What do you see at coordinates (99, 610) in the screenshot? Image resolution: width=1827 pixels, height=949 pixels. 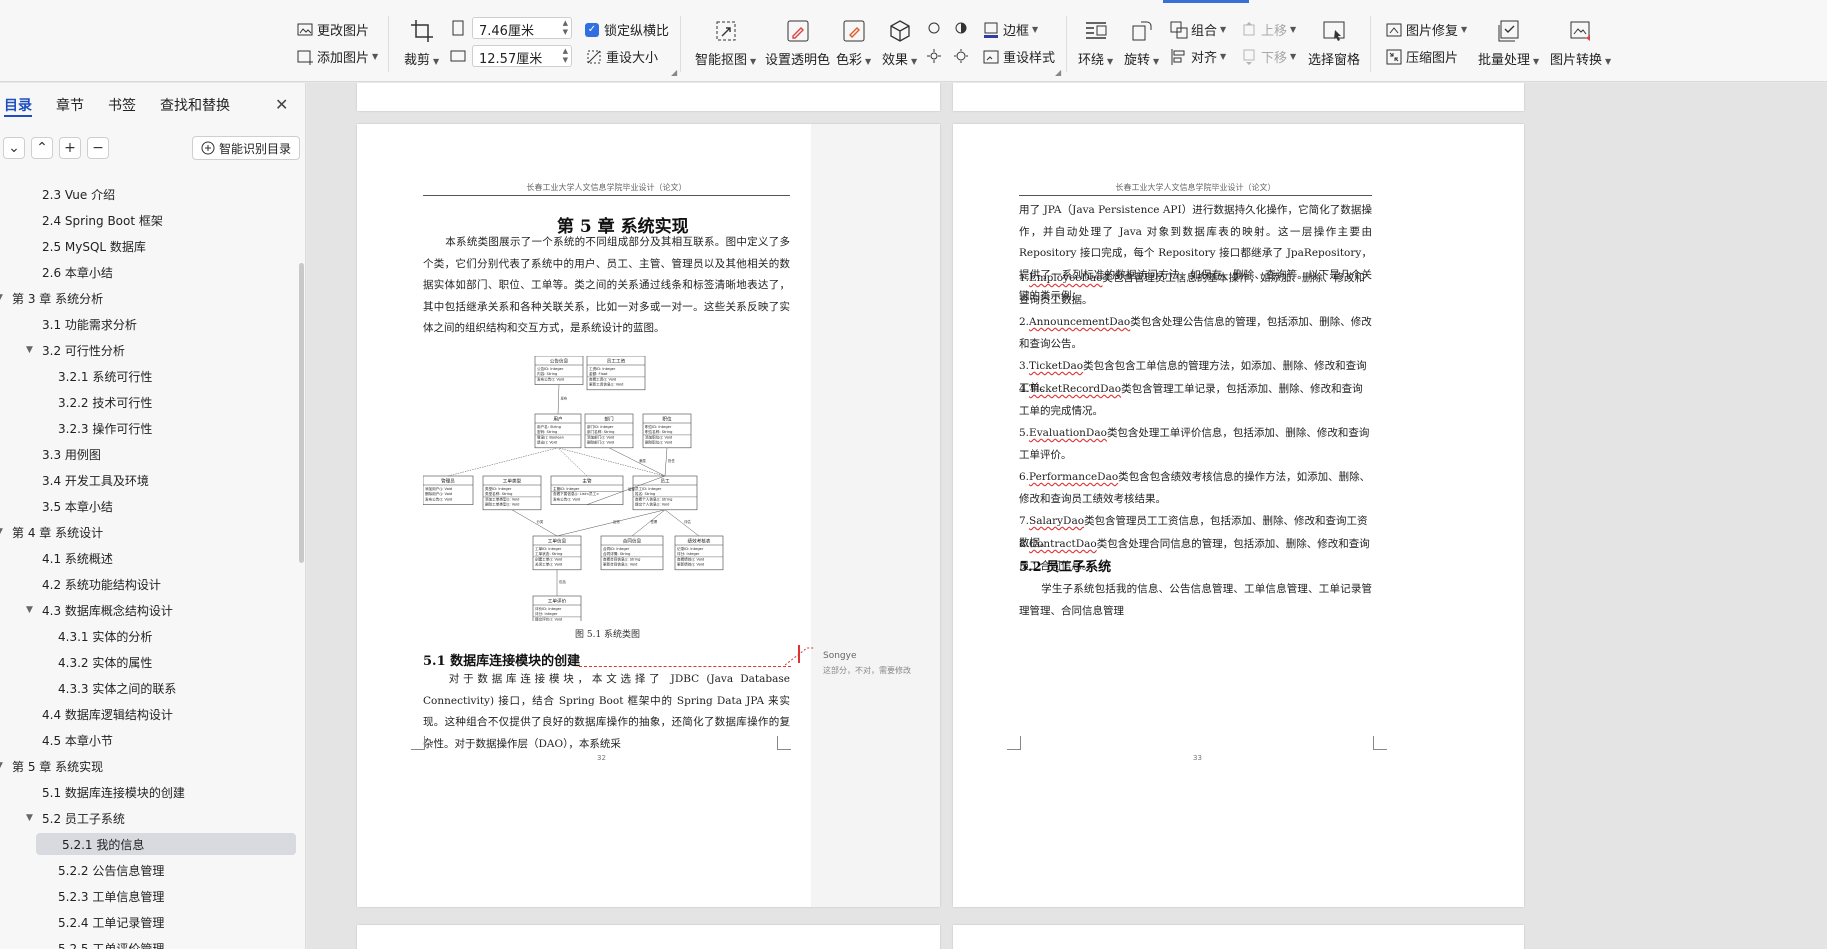 I see `toc-item: ▼ 4.3 数据库概念结构设计` at bounding box center [99, 610].